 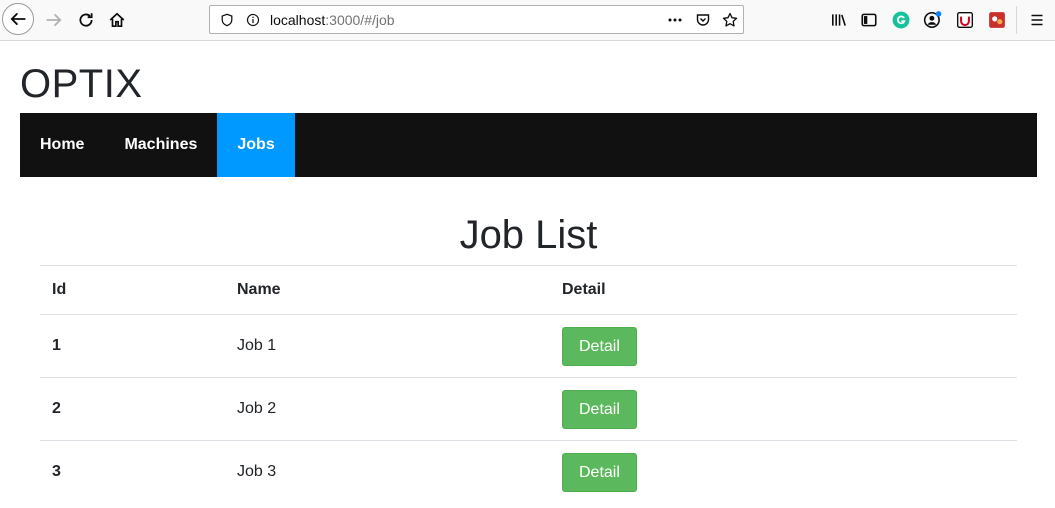 What do you see at coordinates (476, 19) in the screenshot?
I see `url-bar: localhost:3000/#/job` at bounding box center [476, 19].